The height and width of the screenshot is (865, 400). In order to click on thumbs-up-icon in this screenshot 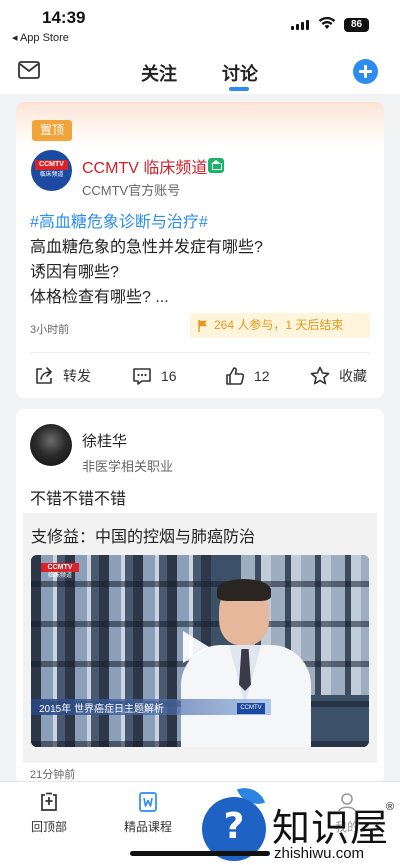, I will do `click(235, 376)`.